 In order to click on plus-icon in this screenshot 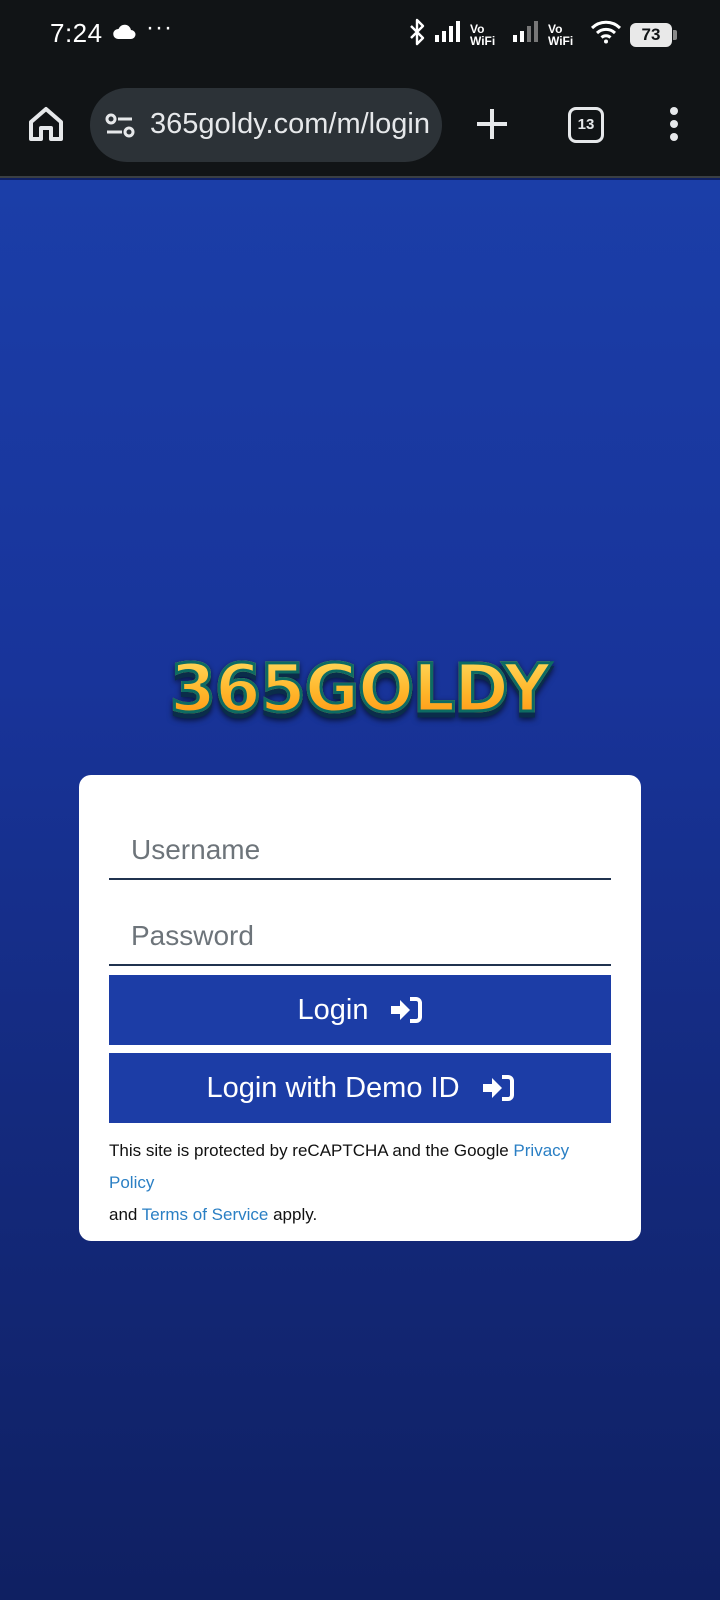, I will do `click(492, 124)`.